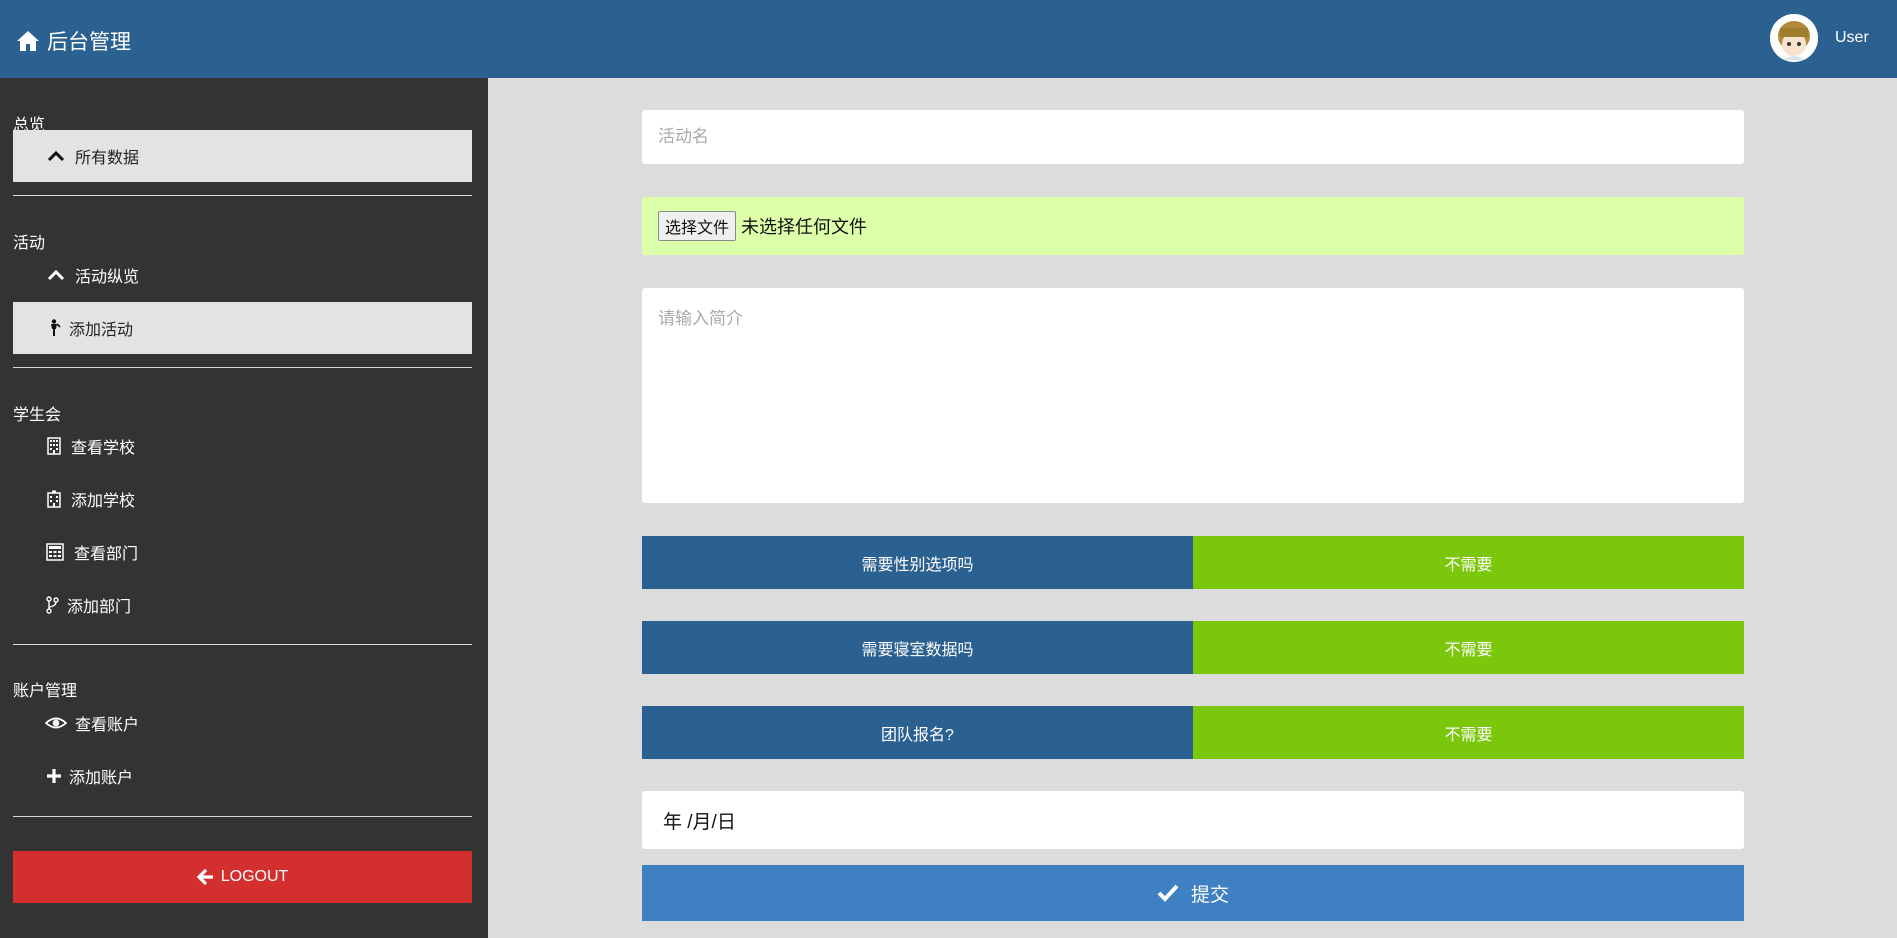 The image size is (1897, 938). What do you see at coordinates (242, 723) in the screenshot?
I see `sidebar-item-view-account: 查看账户` at bounding box center [242, 723].